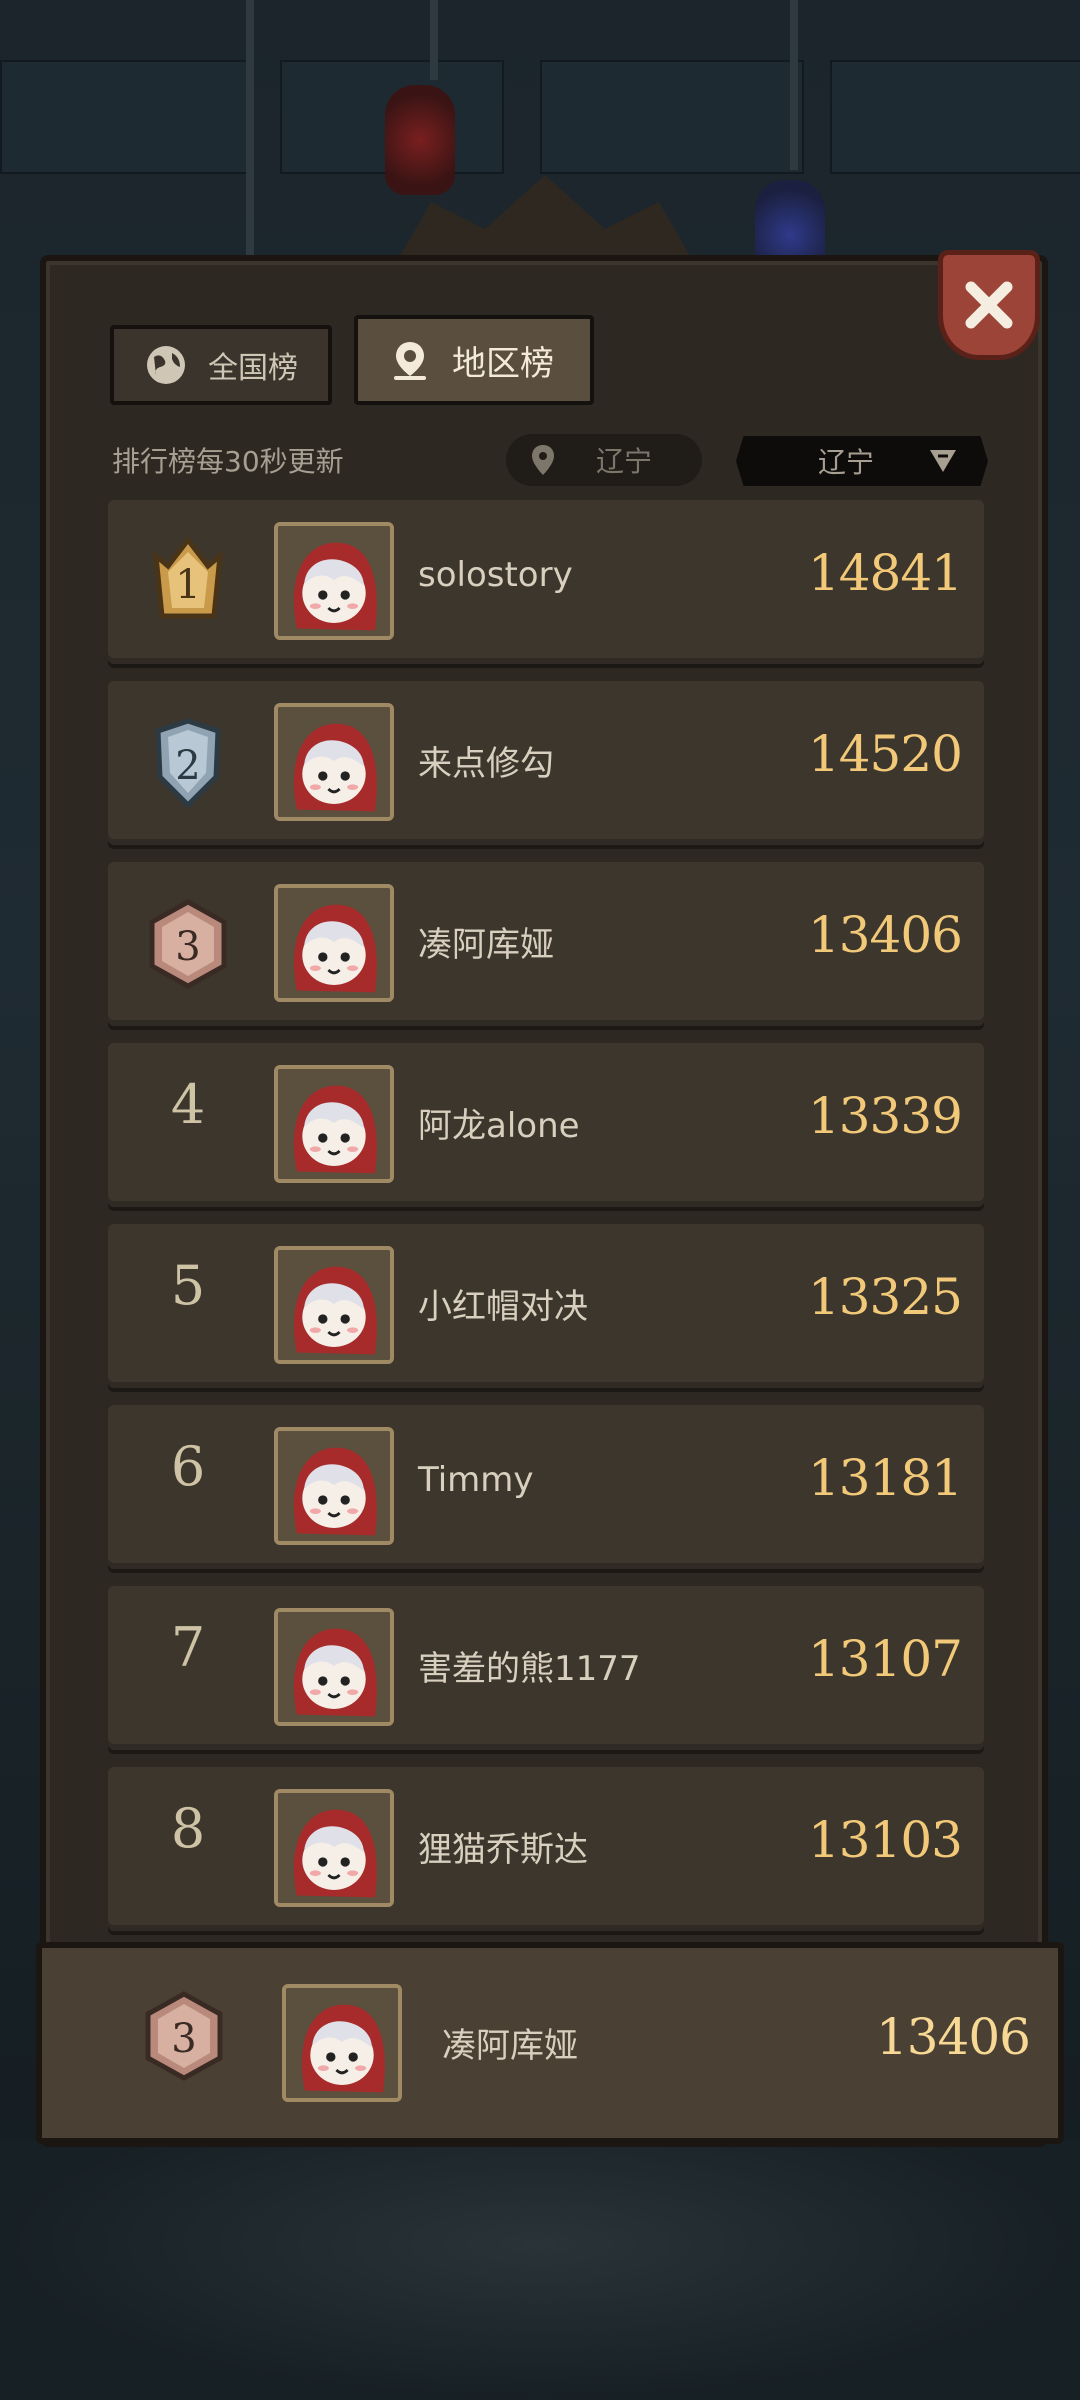  I want to click on player-name: 小红帽对决, so click(503, 1307).